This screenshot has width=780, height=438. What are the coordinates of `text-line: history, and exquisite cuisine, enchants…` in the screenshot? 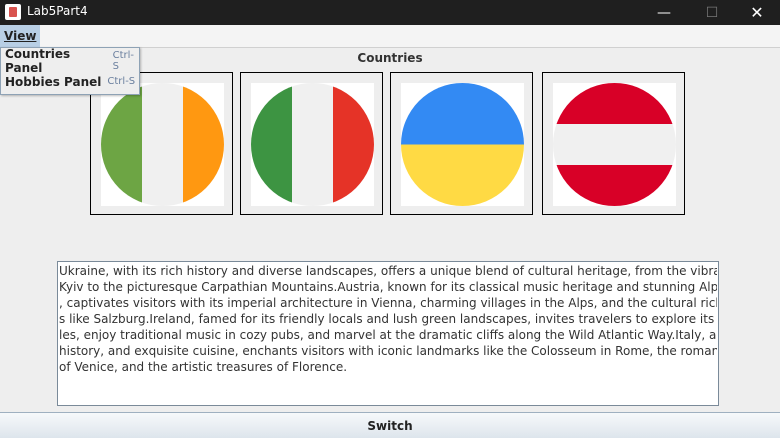 It's located at (388, 351).